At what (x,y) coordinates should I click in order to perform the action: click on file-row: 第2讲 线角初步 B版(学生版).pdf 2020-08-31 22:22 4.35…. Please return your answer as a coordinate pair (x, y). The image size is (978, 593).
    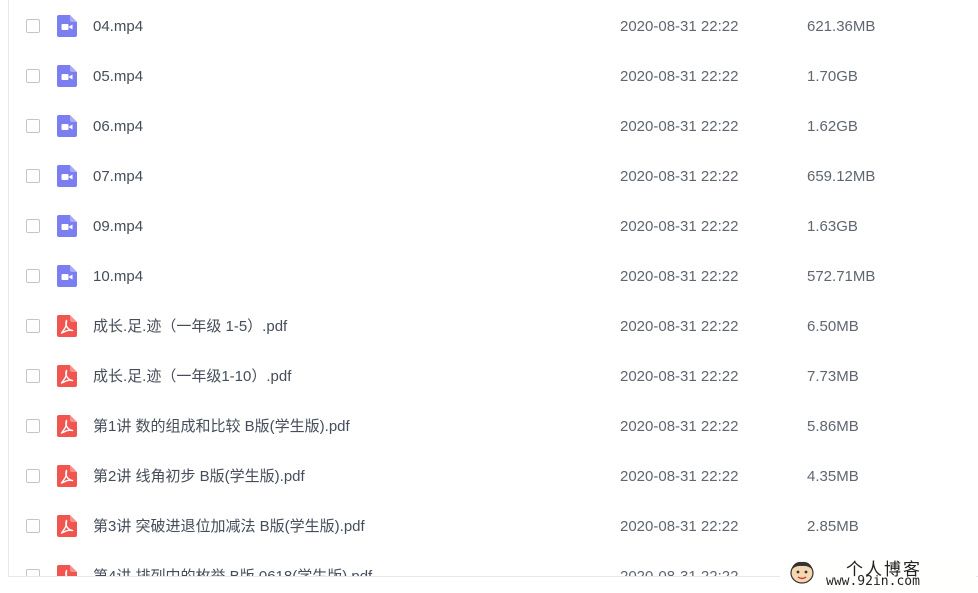
    Looking at the image, I should click on (493, 477).